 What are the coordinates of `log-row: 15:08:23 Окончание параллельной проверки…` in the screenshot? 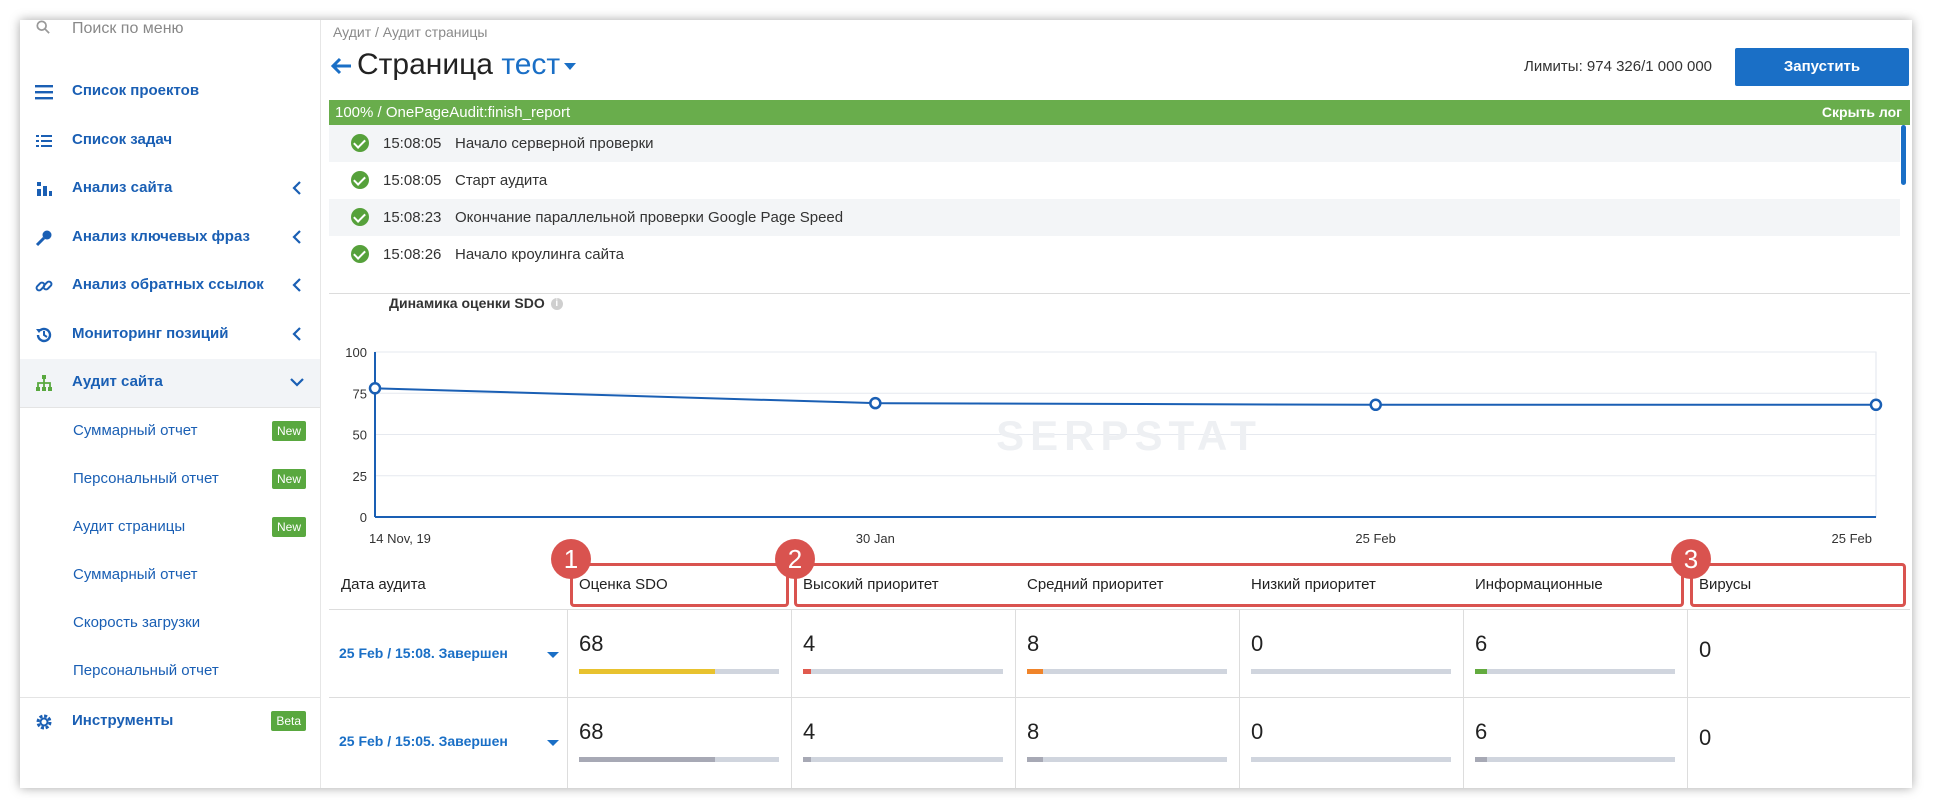 It's located at (1114, 217).